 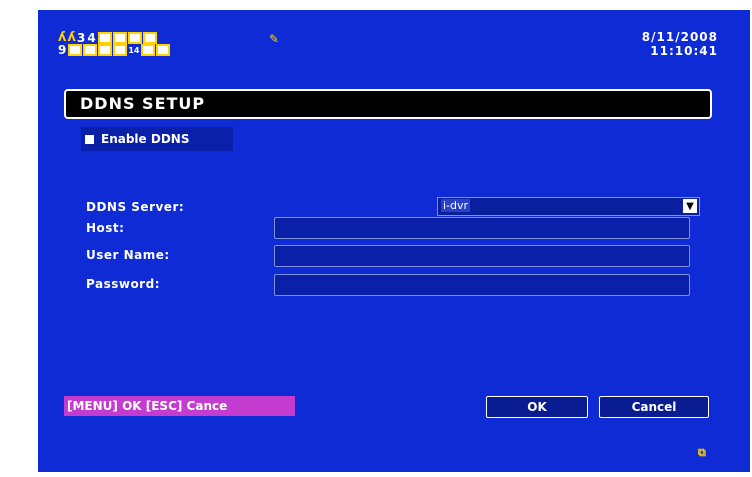 I want to click on datetime: 8/11/2008 11:10:41, so click(x=680, y=44).